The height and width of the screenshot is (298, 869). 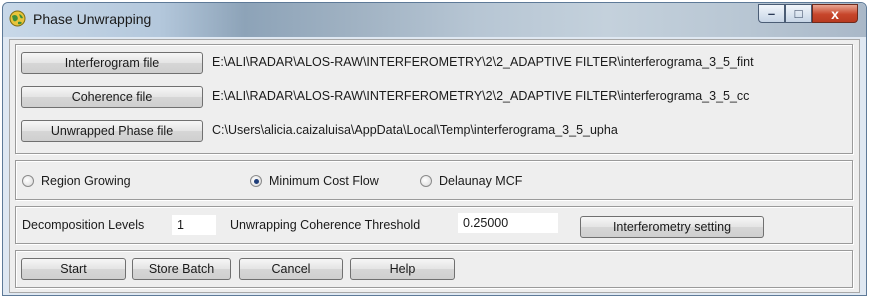 What do you see at coordinates (112, 63) in the screenshot?
I see `interferogram-file-button: Interferogram file` at bounding box center [112, 63].